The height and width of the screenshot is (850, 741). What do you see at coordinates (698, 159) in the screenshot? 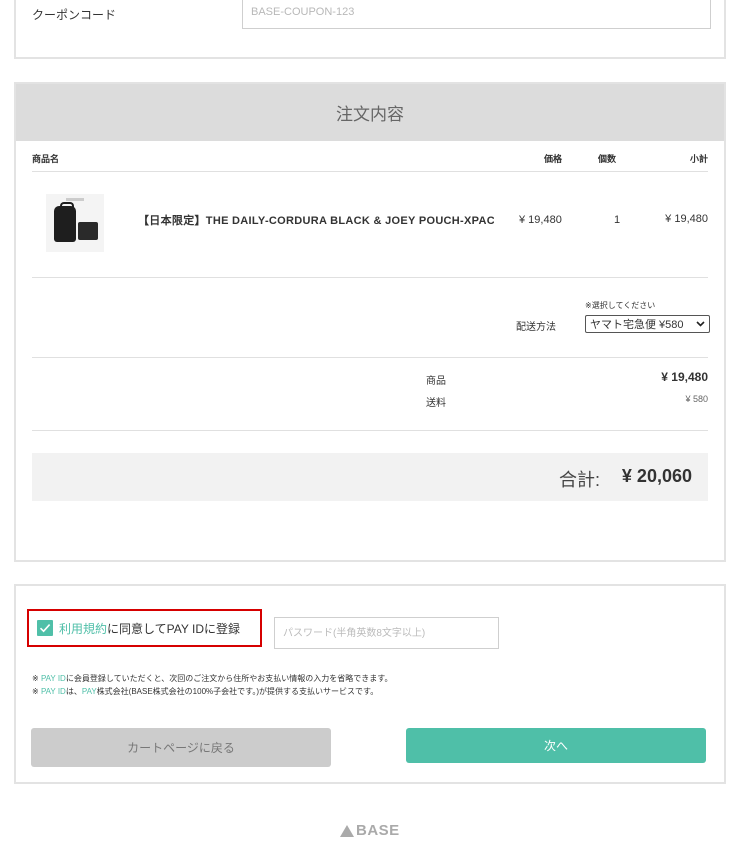
I see `column-subtotal: 小計` at bounding box center [698, 159].